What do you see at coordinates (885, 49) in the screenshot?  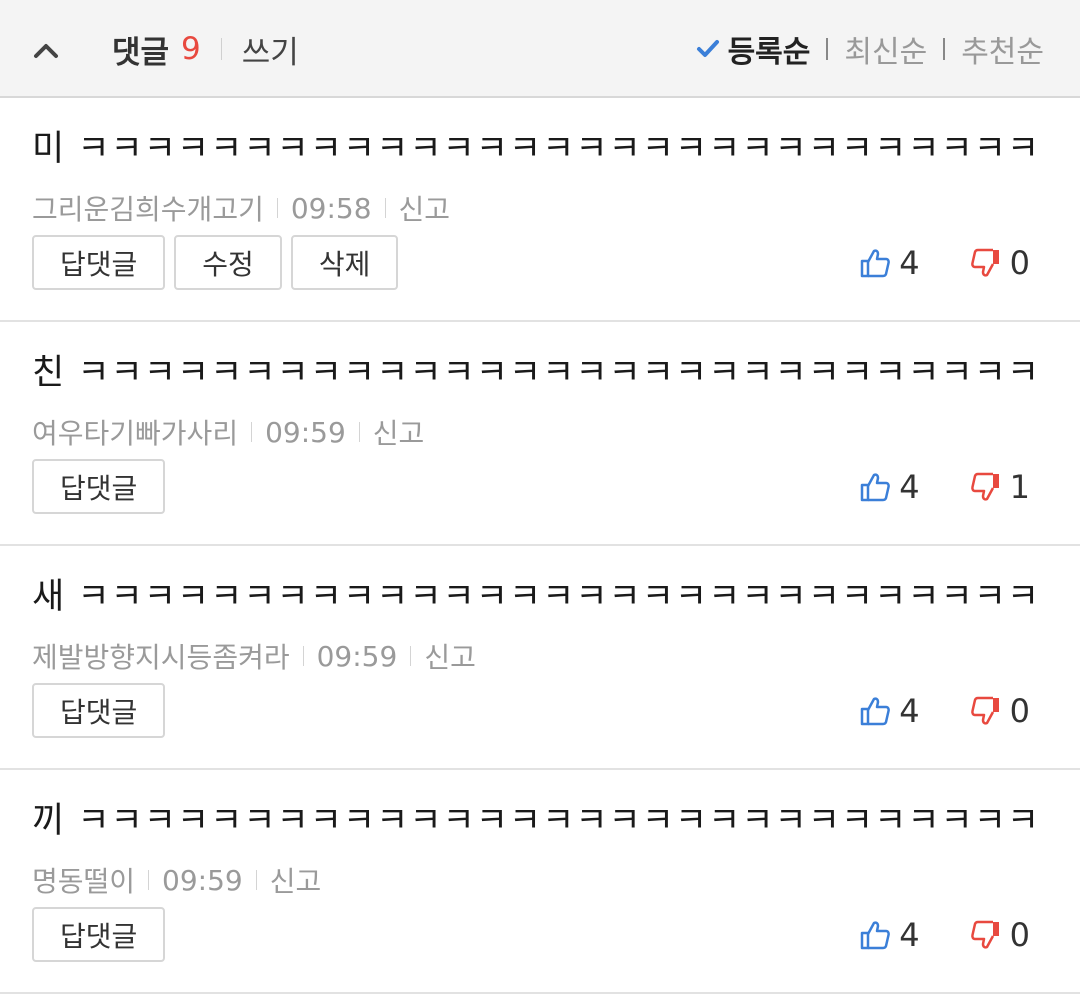 I see `sort-latest: 최신순` at bounding box center [885, 49].